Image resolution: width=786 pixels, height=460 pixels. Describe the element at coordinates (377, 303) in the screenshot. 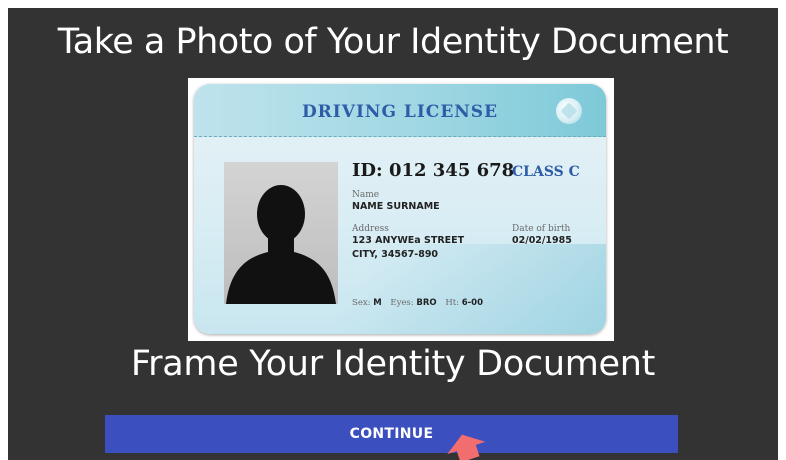

I see `sex-value: M` at that location.